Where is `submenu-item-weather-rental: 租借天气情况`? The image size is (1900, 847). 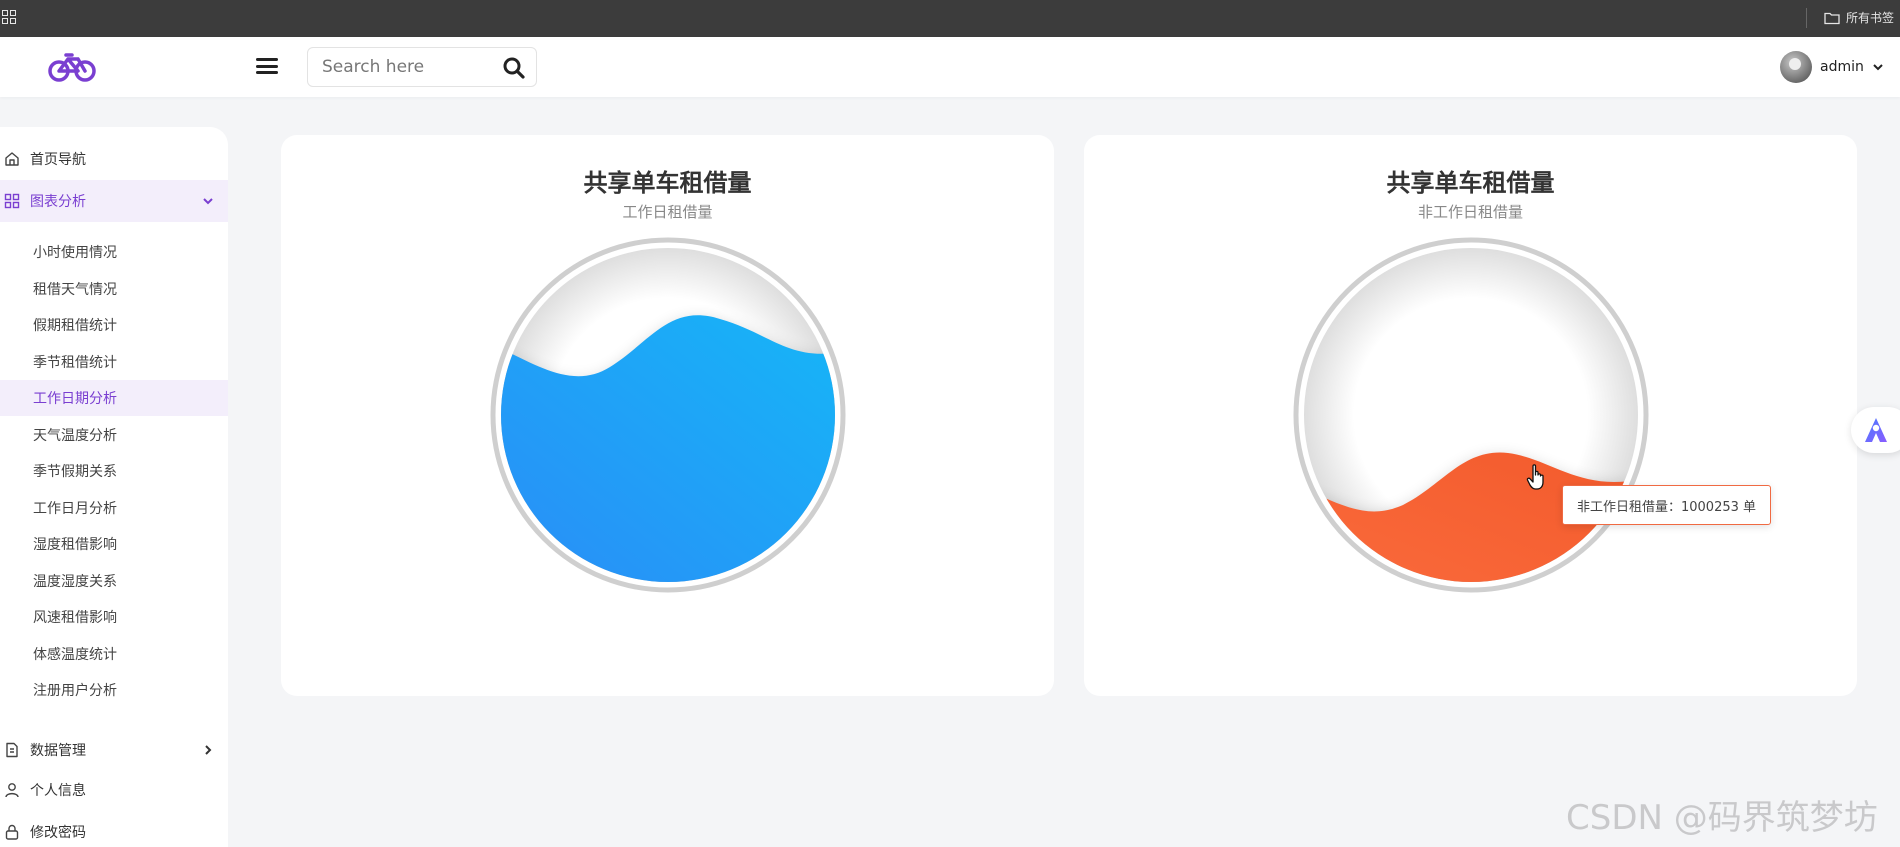 submenu-item-weather-rental: 租借天气情况 is located at coordinates (114, 289).